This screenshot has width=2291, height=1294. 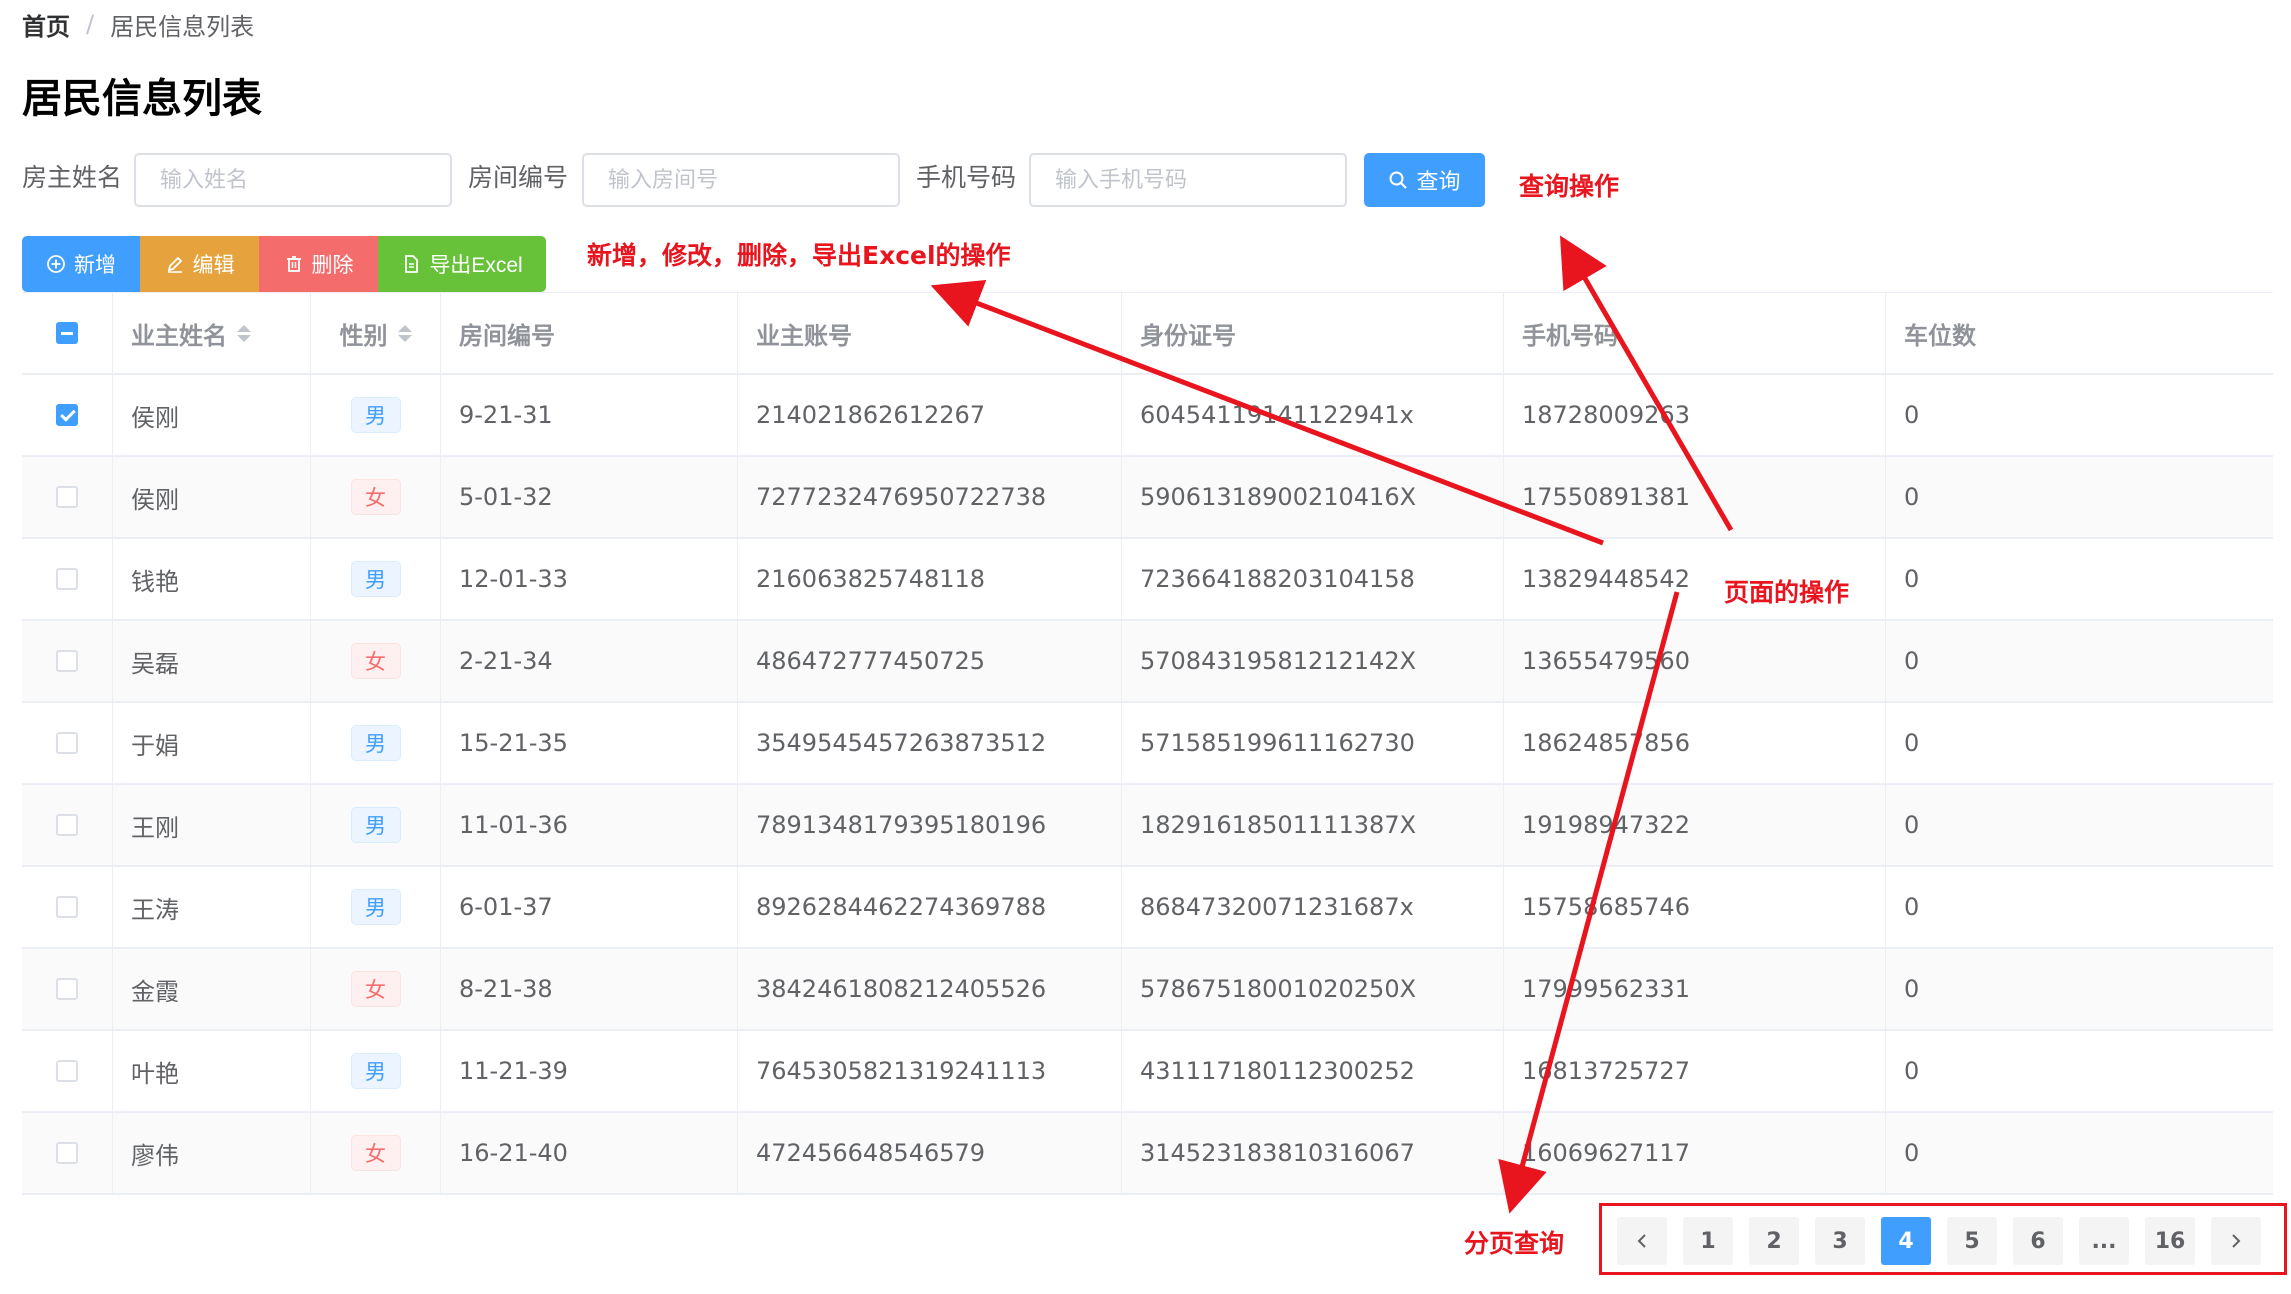 What do you see at coordinates (1188, 180) in the screenshot?
I see `phone-input` at bounding box center [1188, 180].